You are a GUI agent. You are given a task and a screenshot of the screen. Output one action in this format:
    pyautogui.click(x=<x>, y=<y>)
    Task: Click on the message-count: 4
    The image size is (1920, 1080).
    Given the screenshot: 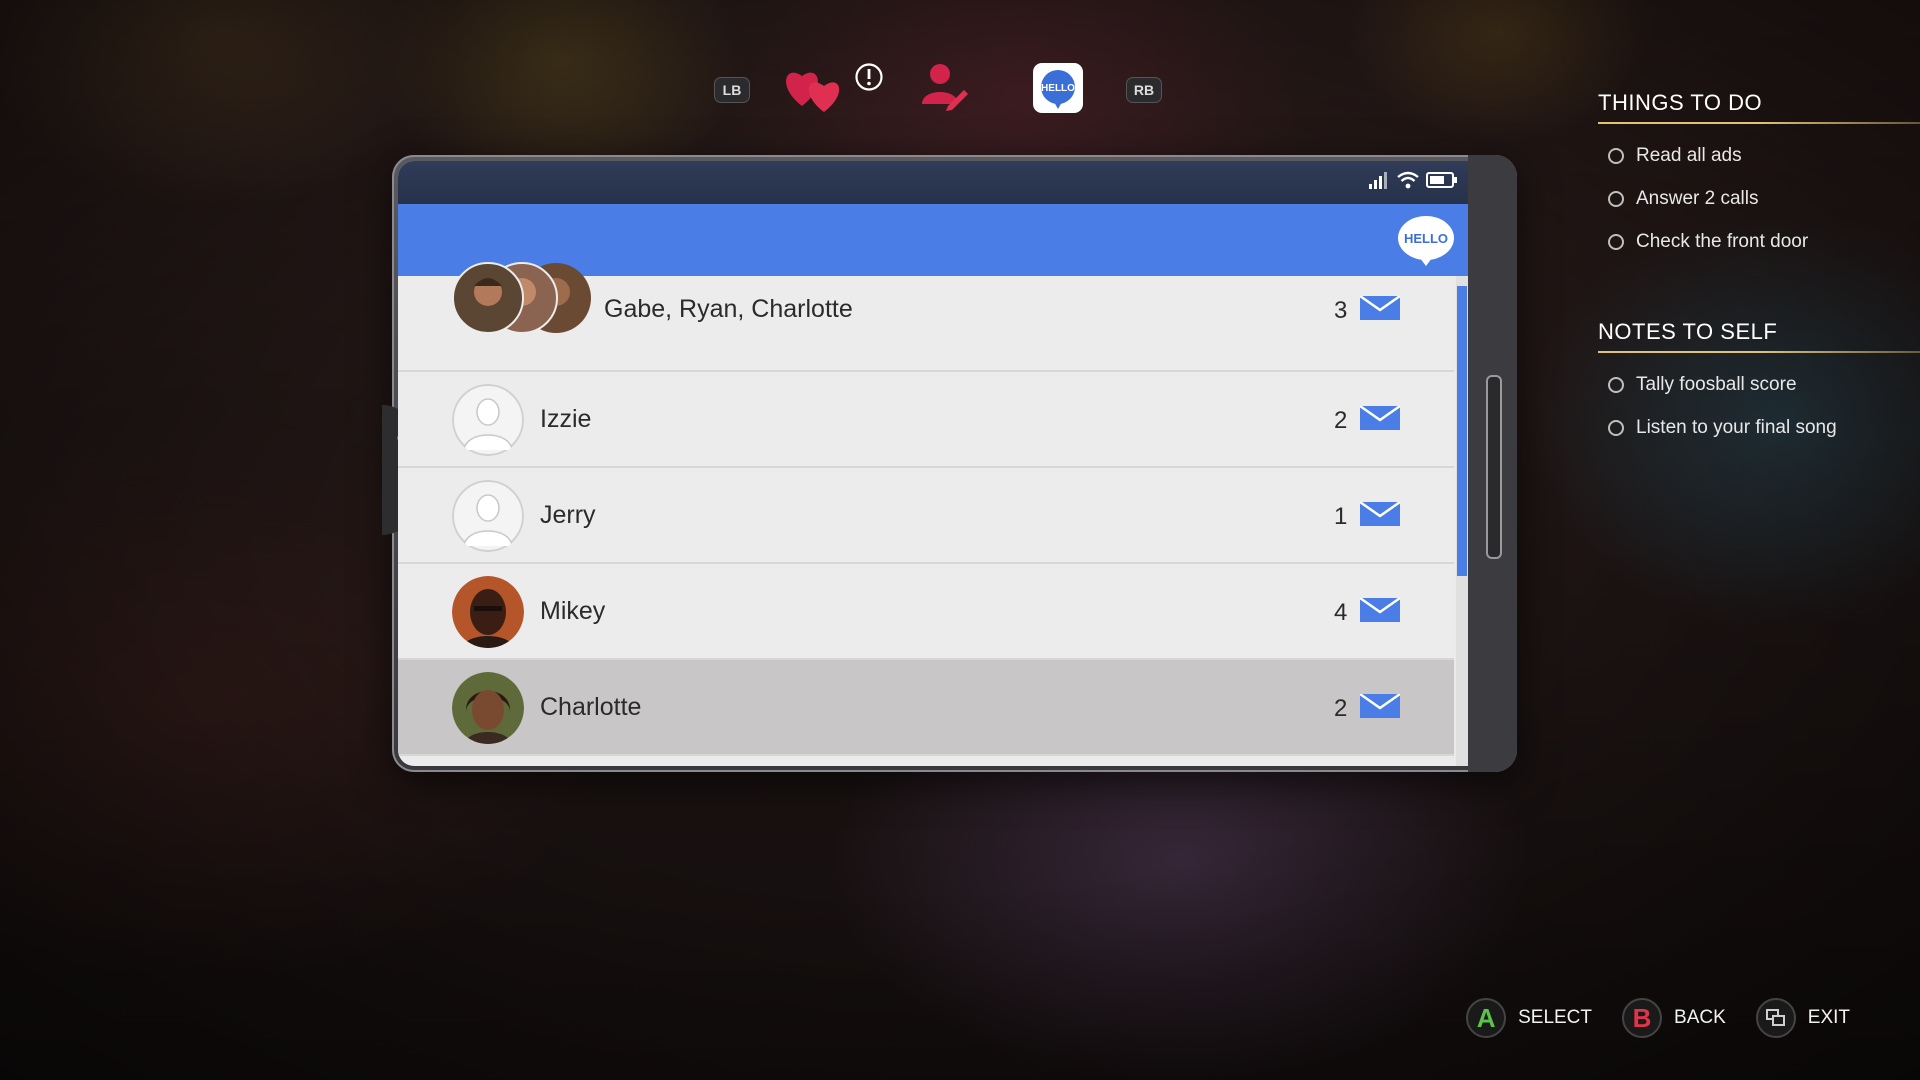 What is the action you would take?
    pyautogui.click(x=1341, y=612)
    